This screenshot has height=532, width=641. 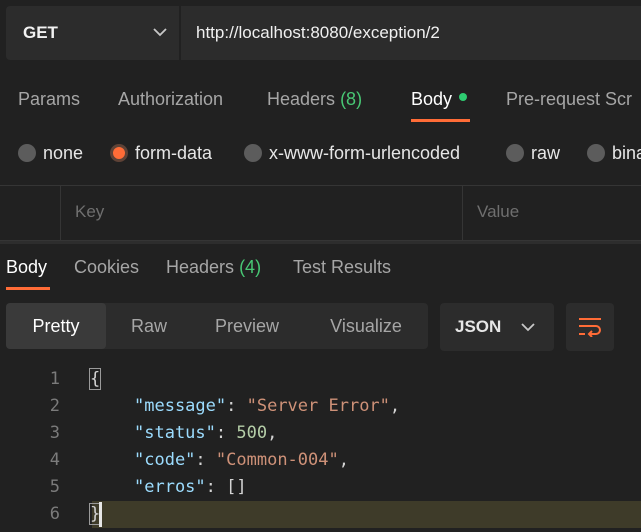 I want to click on panel-resize-handle, so click(x=320, y=242).